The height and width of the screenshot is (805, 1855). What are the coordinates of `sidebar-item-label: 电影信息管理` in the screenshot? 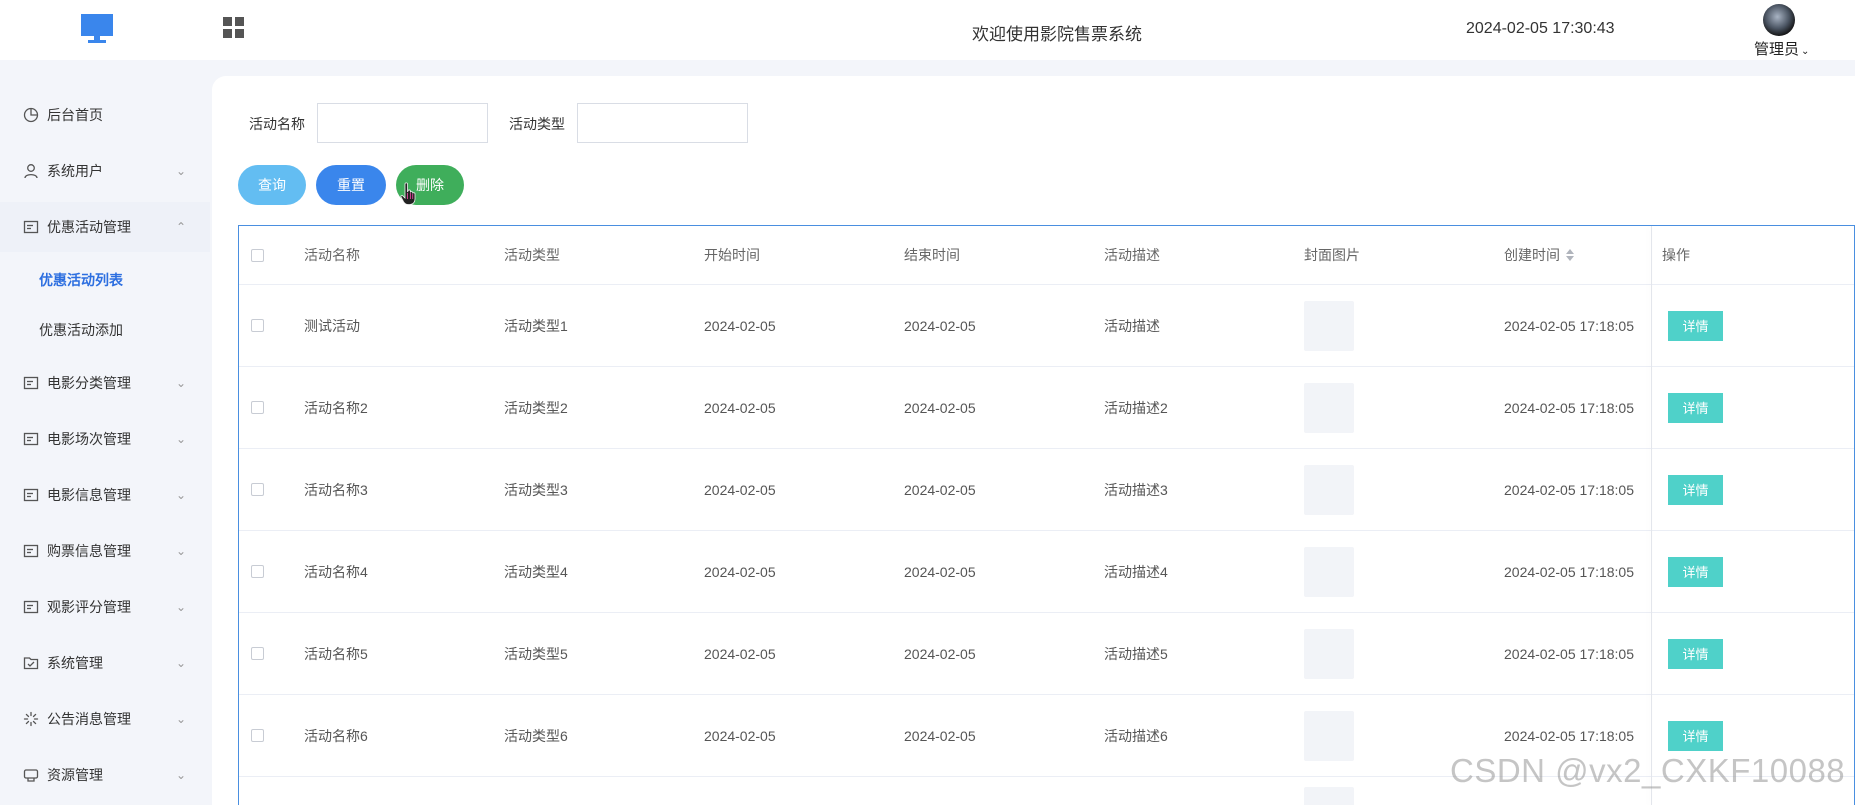 It's located at (89, 495).